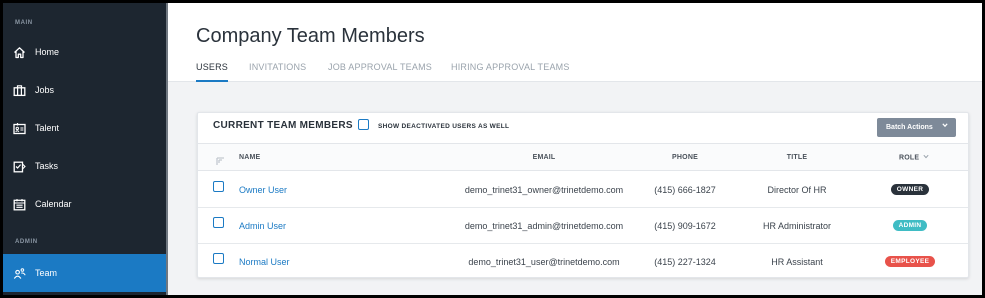 This screenshot has width=985, height=298. I want to click on tab-invitations: INVITATIONS, so click(277, 72).